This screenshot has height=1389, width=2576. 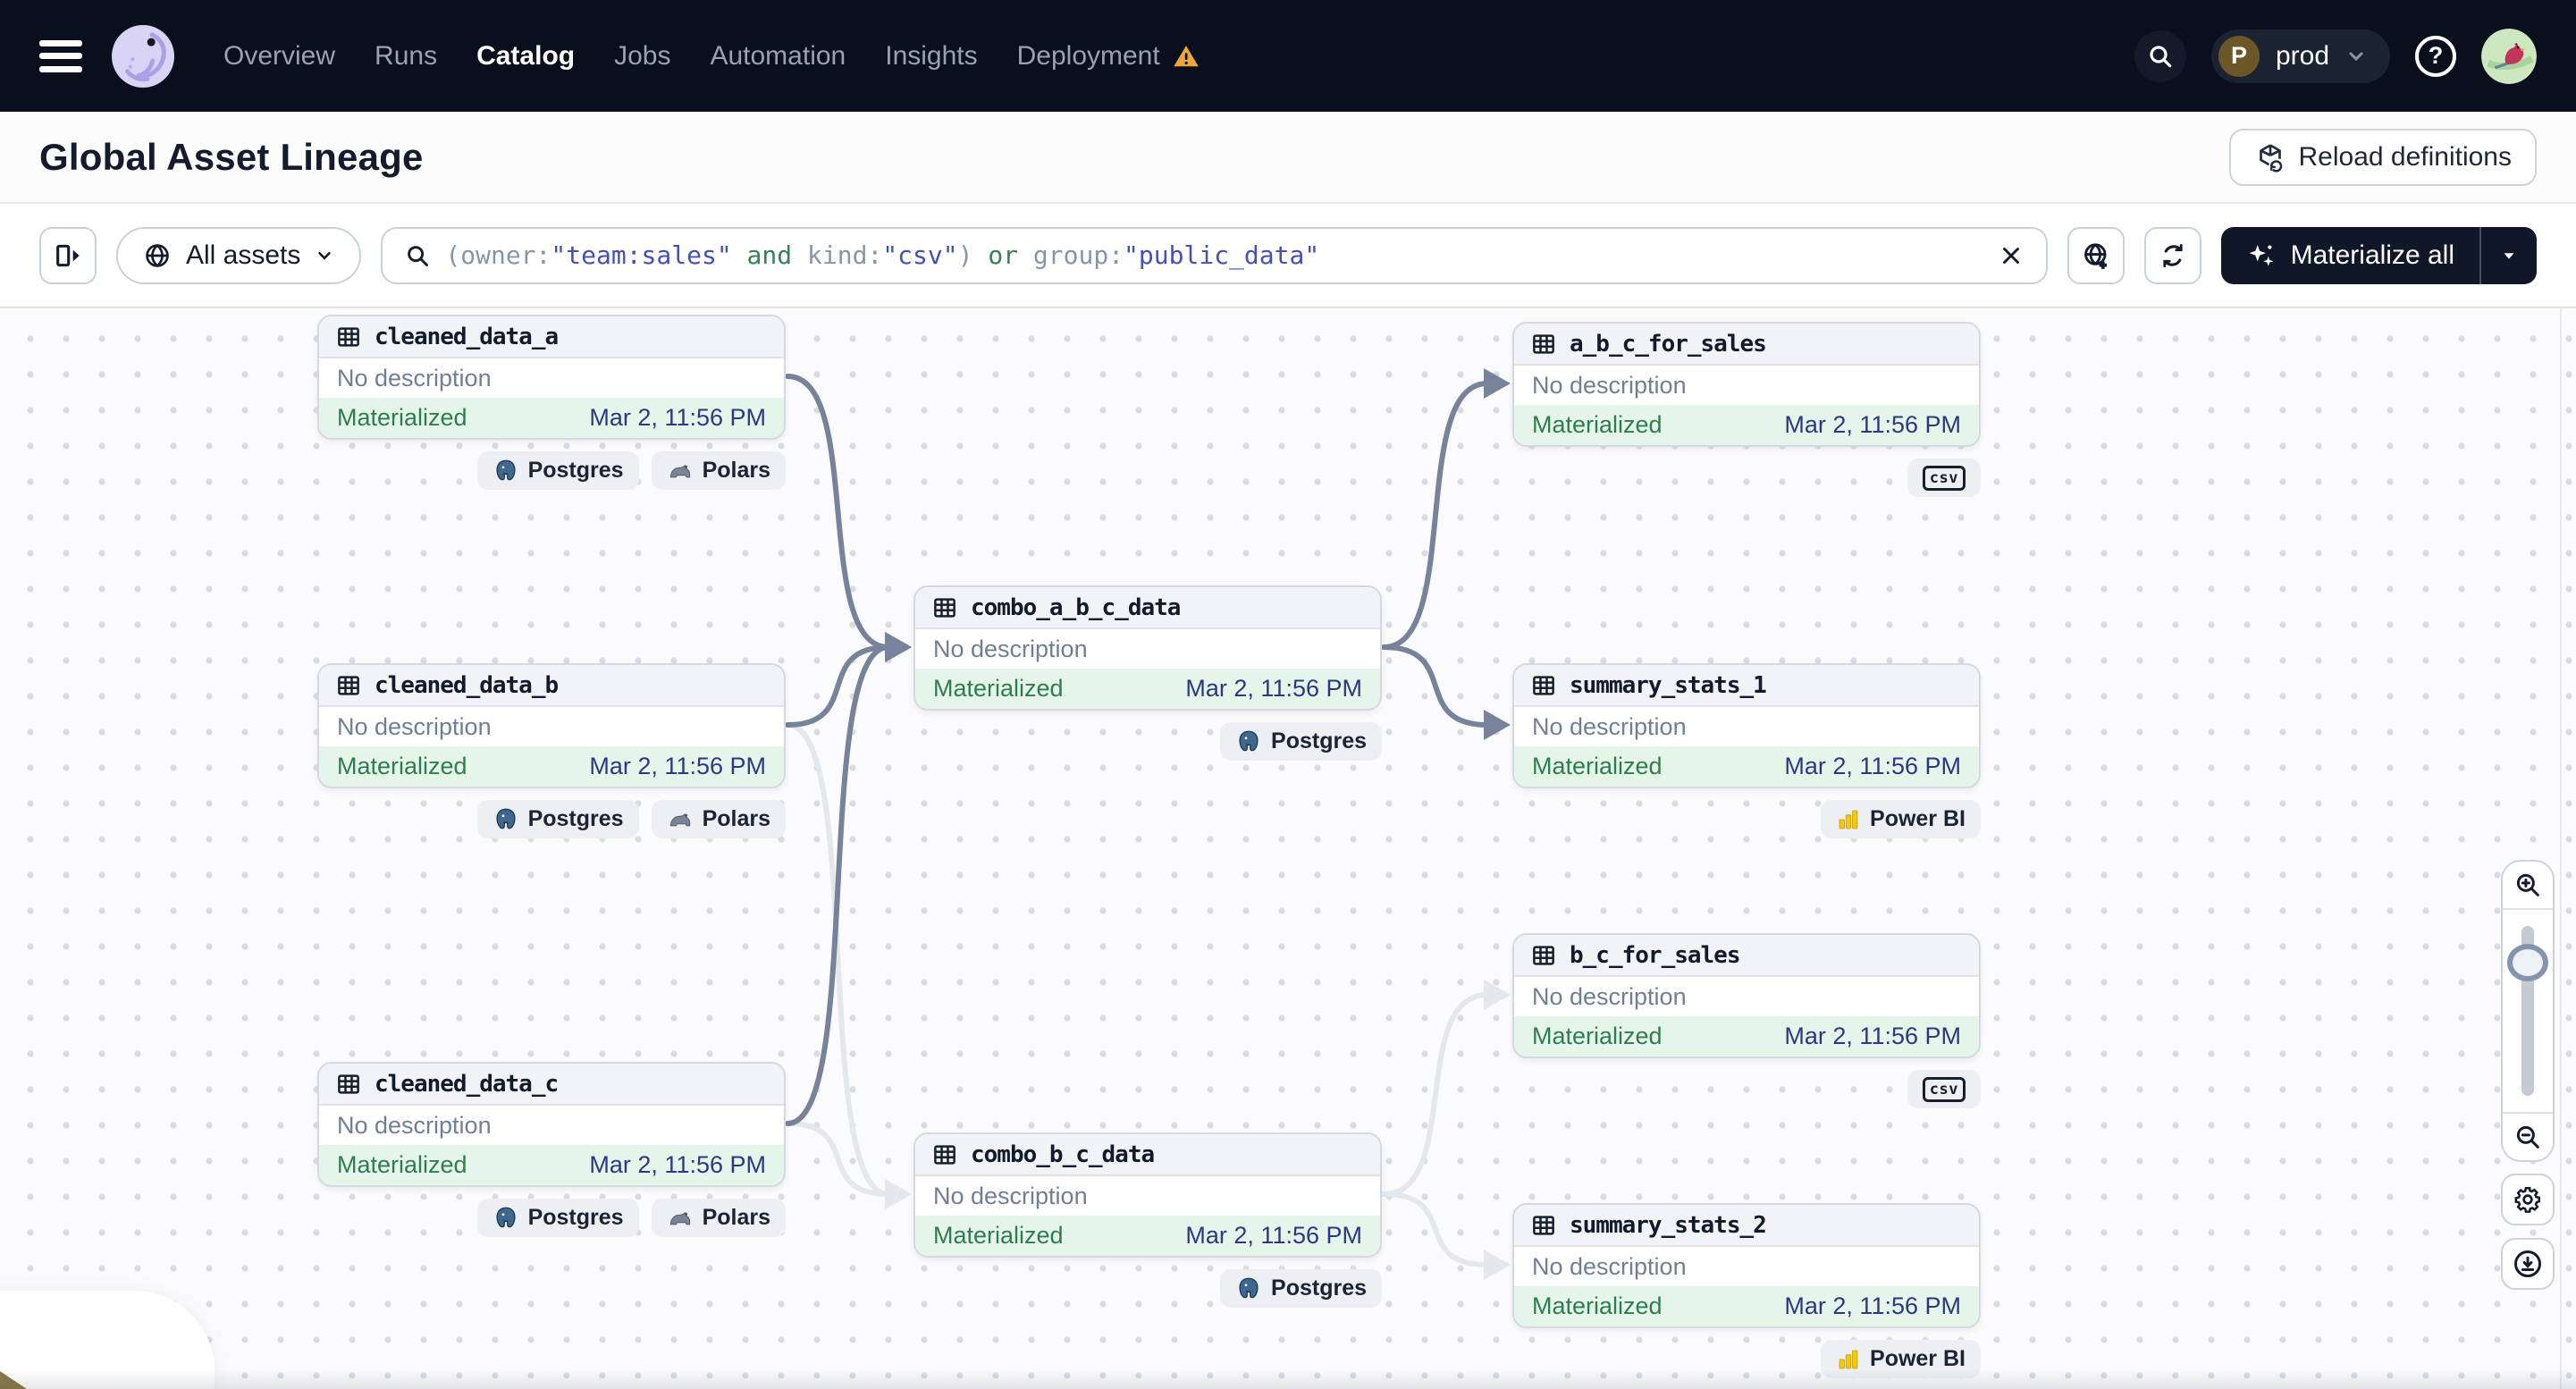 What do you see at coordinates (2383, 157) in the screenshot?
I see `reload-definitions-button: Reload definitions` at bounding box center [2383, 157].